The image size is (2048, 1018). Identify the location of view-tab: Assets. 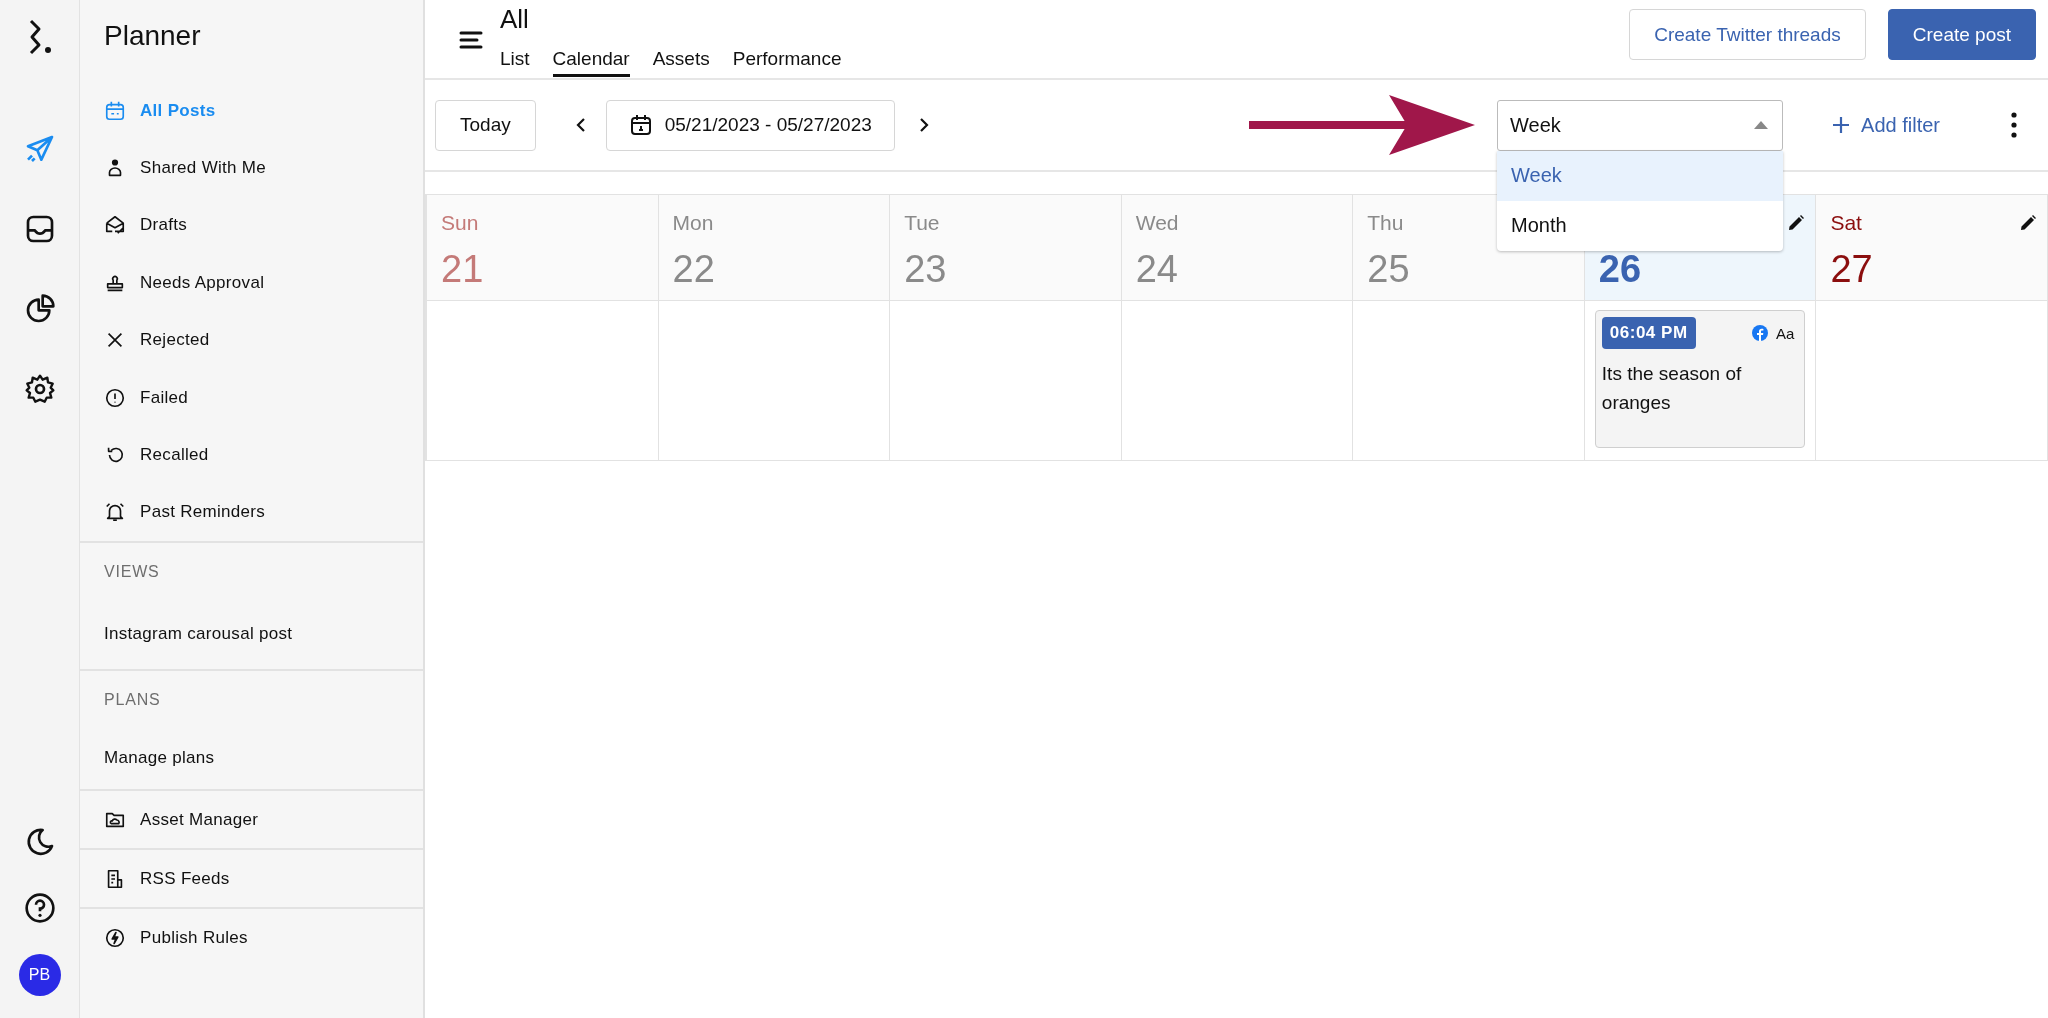
(681, 62).